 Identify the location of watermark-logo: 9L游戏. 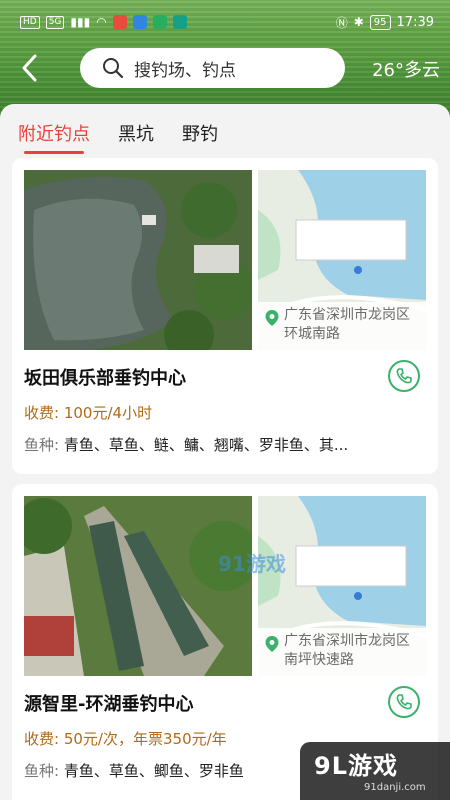
(356, 766).